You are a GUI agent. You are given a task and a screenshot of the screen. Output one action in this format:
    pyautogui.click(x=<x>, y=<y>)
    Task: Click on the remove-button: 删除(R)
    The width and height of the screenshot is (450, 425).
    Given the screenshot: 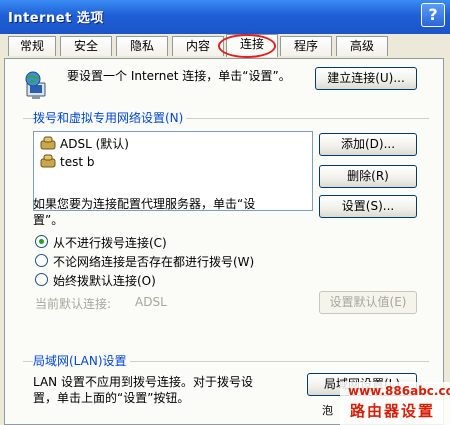 What is the action you would take?
    pyautogui.click(x=368, y=176)
    